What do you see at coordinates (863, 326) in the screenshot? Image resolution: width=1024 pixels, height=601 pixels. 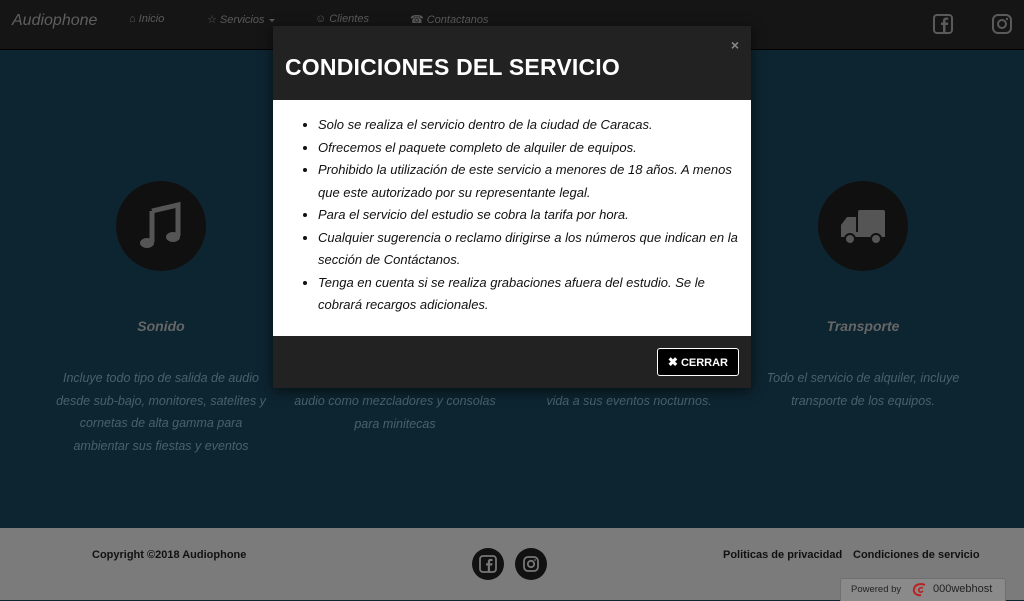 I see `service-title-transporte: Transporte` at bounding box center [863, 326].